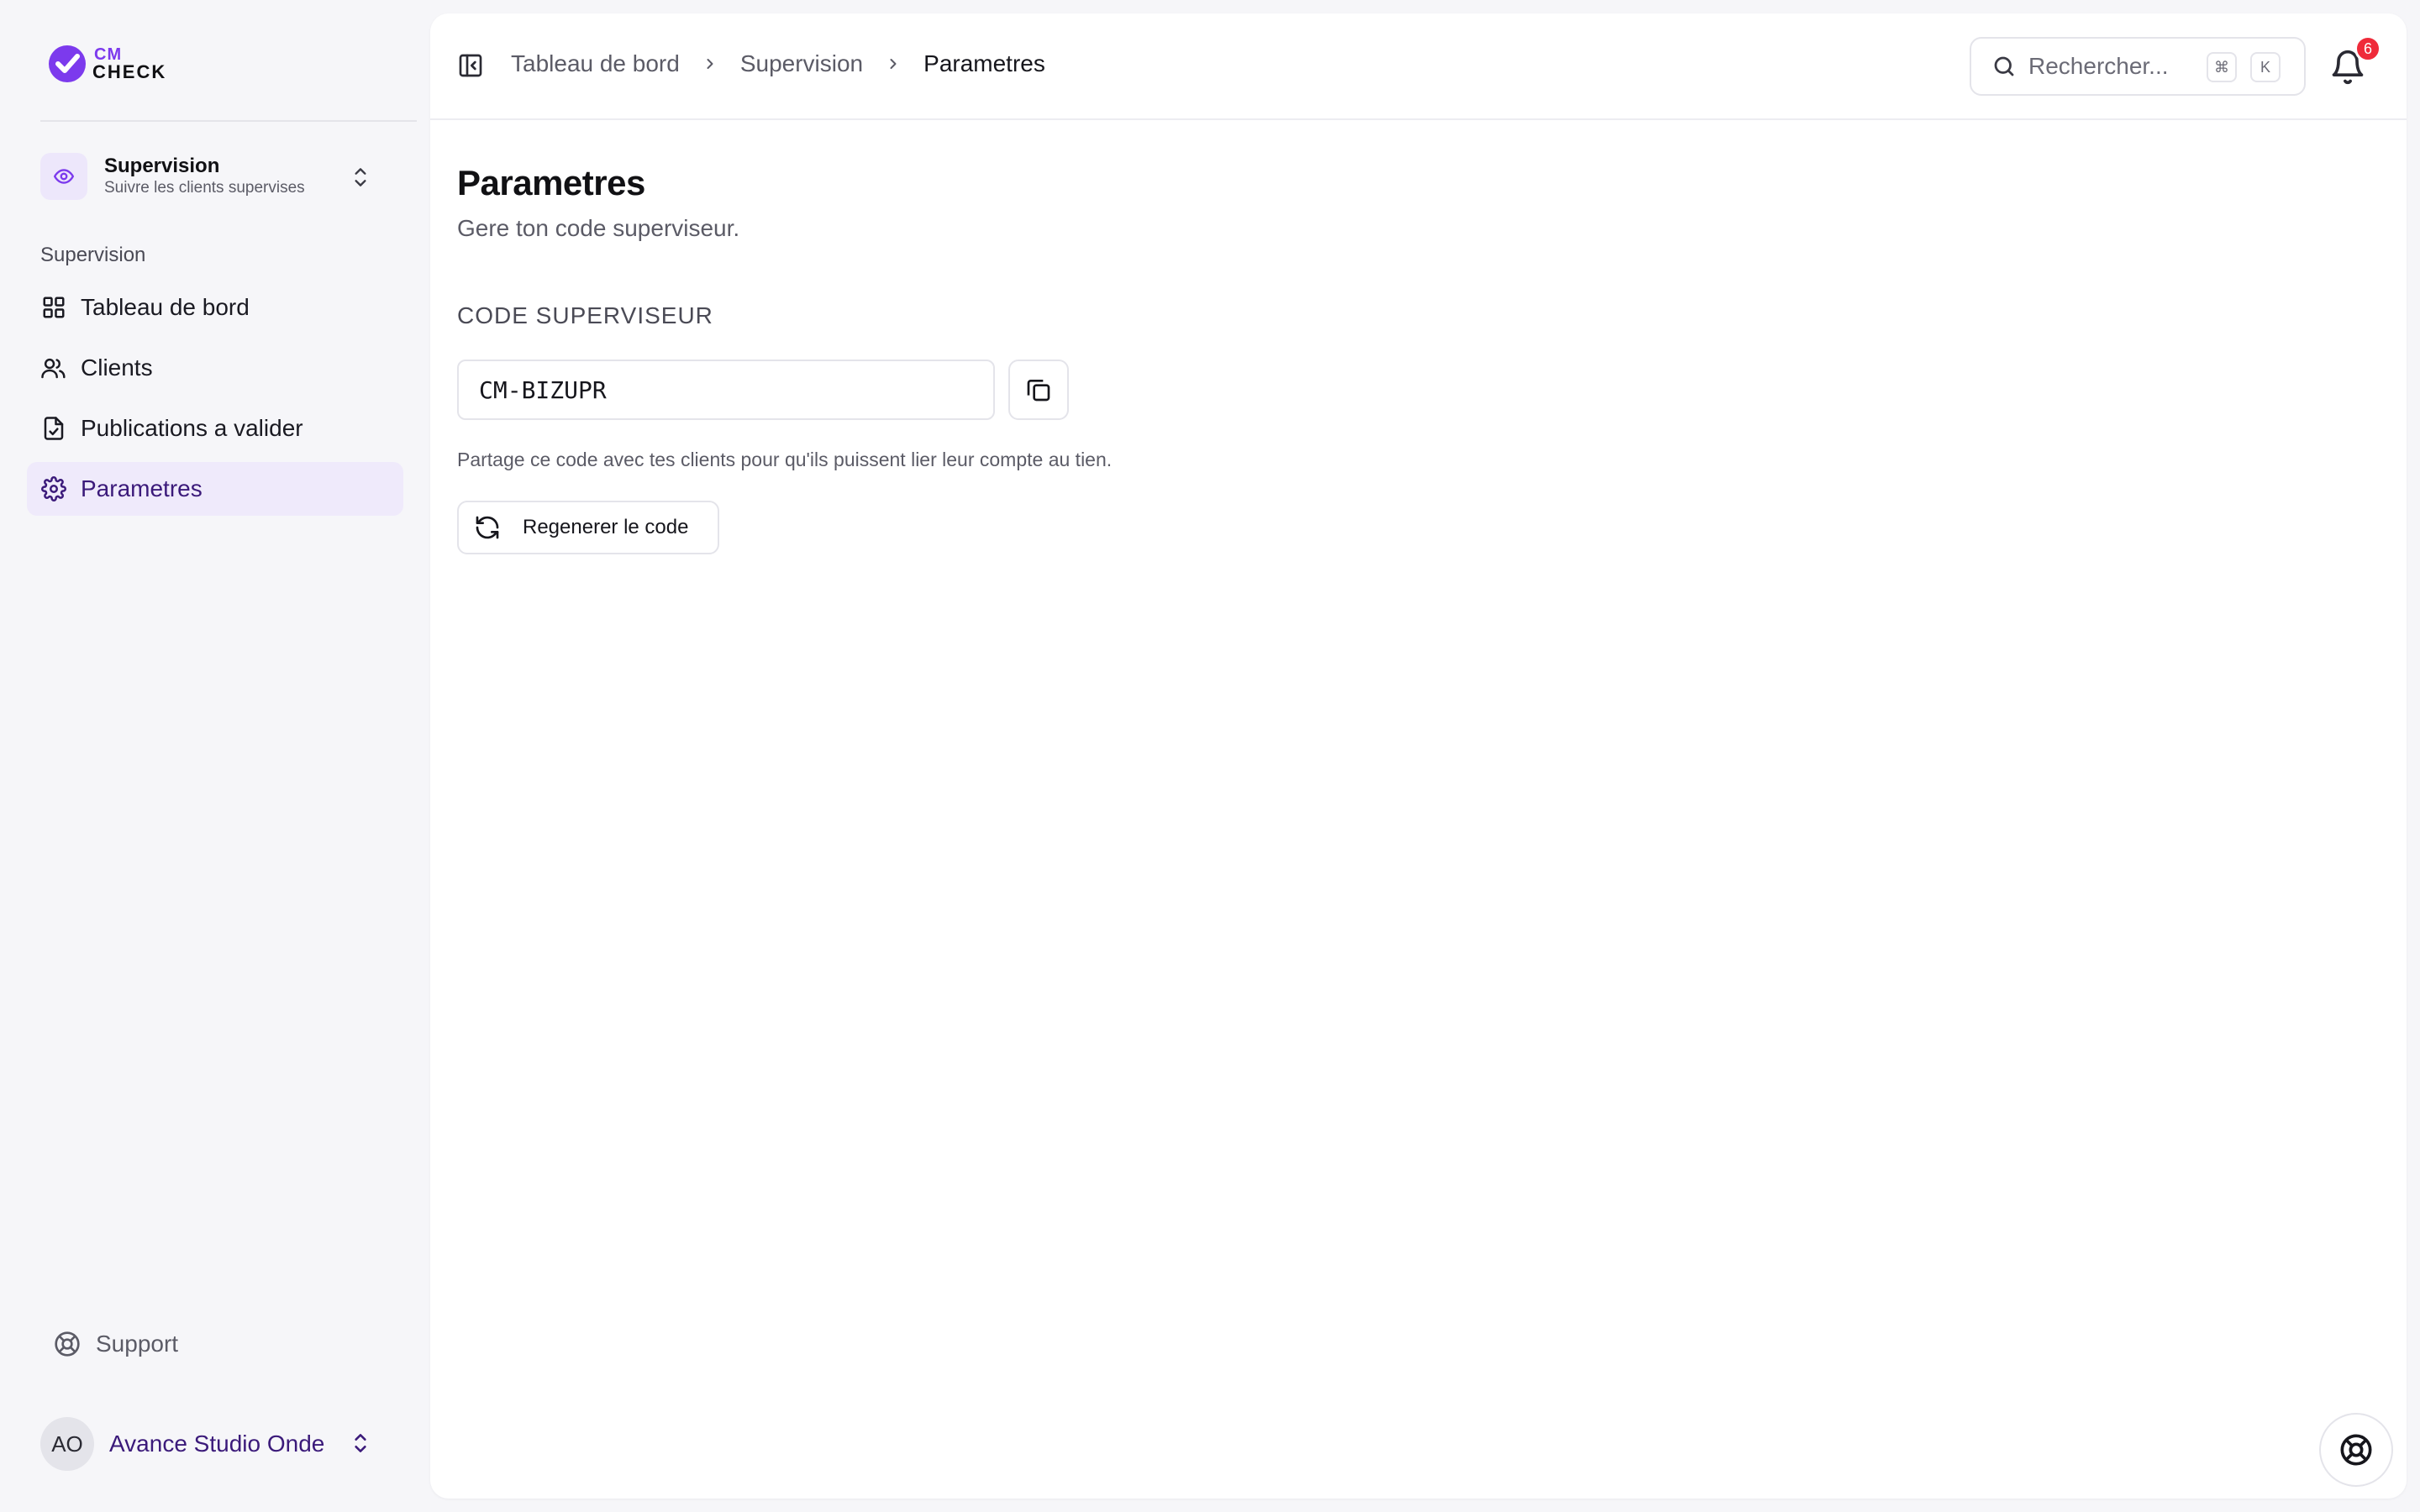  Describe the element at coordinates (117, 367) in the screenshot. I see `sidebar-item-label: Clients` at that location.